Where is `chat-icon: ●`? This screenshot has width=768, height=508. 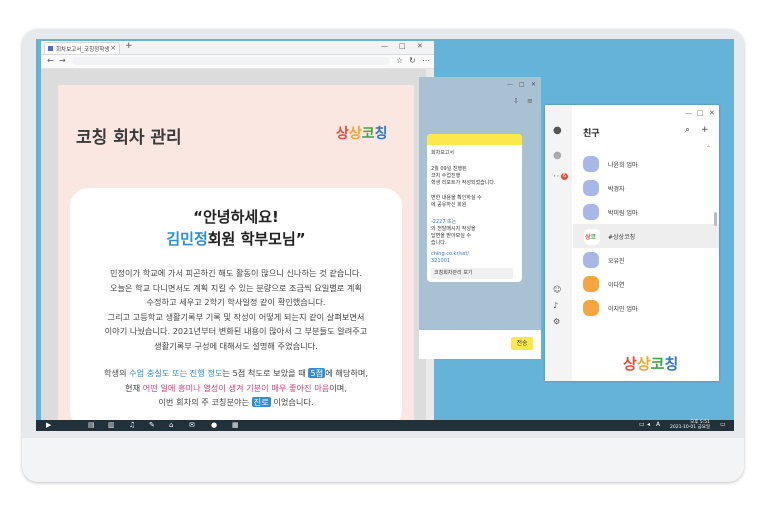
chat-icon: ● is located at coordinates (214, 425).